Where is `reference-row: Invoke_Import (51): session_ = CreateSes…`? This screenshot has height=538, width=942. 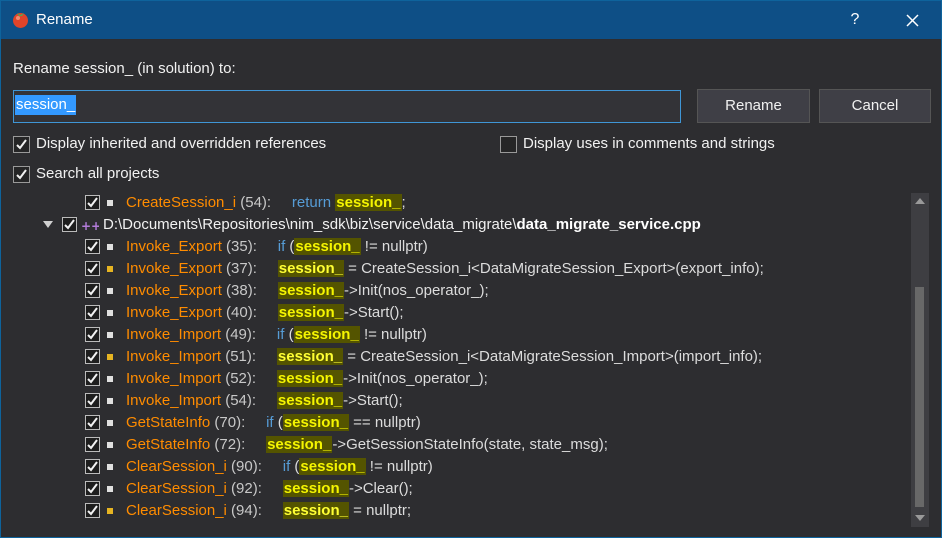 reference-row: Invoke_Import (51): session_ = CreateSes… is located at coordinates (456, 358).